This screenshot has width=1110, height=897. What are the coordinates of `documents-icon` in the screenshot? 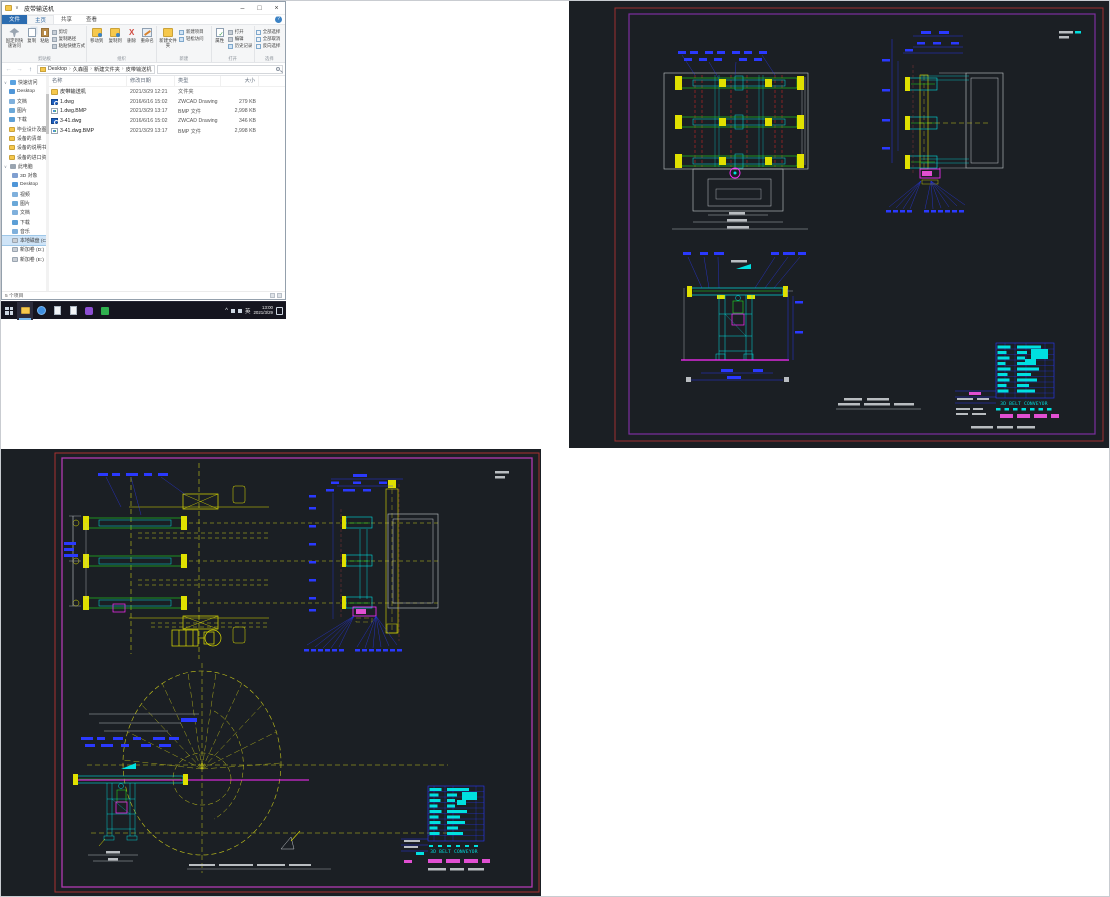 It's located at (15, 213).